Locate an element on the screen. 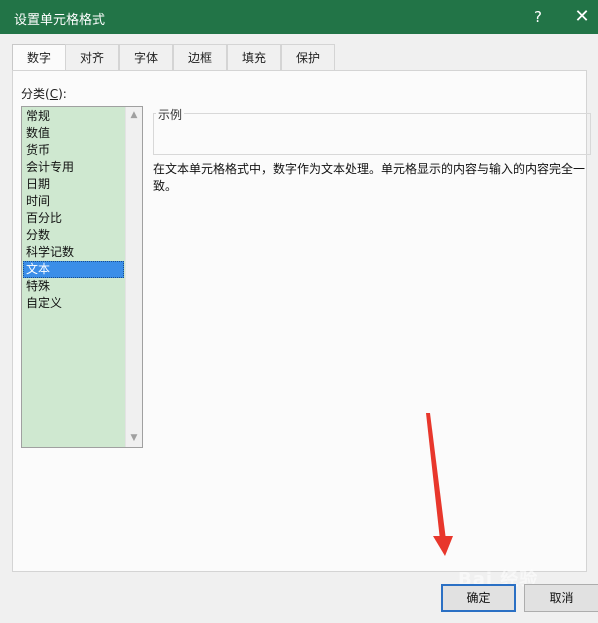 This screenshot has width=598, height=623. tab-font: 字体 is located at coordinates (146, 57).